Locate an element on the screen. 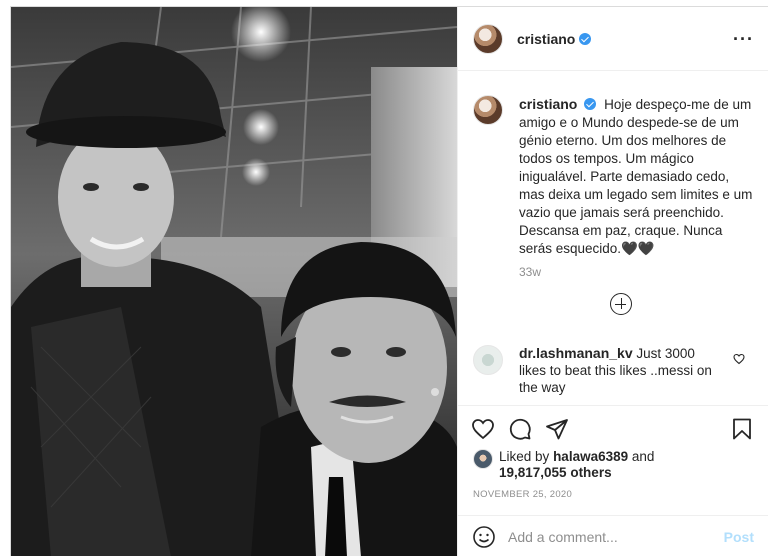 The width and height of the screenshot is (768, 556). share-paper-plane-icon is located at coordinates (557, 429).